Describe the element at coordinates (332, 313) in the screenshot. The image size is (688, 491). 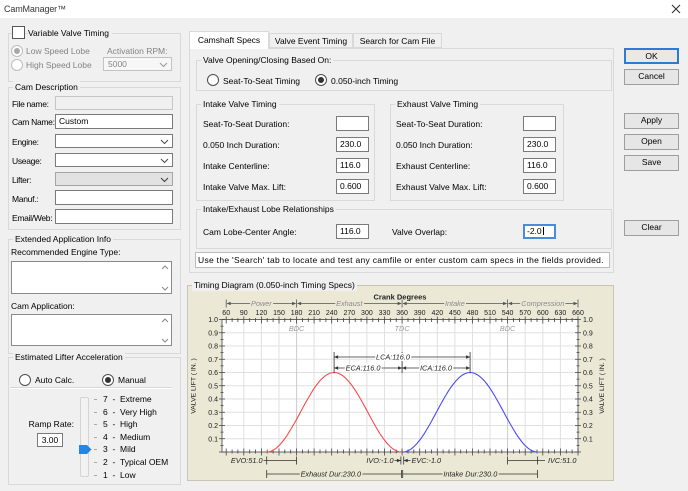
I see `svg-text: 240` at that location.